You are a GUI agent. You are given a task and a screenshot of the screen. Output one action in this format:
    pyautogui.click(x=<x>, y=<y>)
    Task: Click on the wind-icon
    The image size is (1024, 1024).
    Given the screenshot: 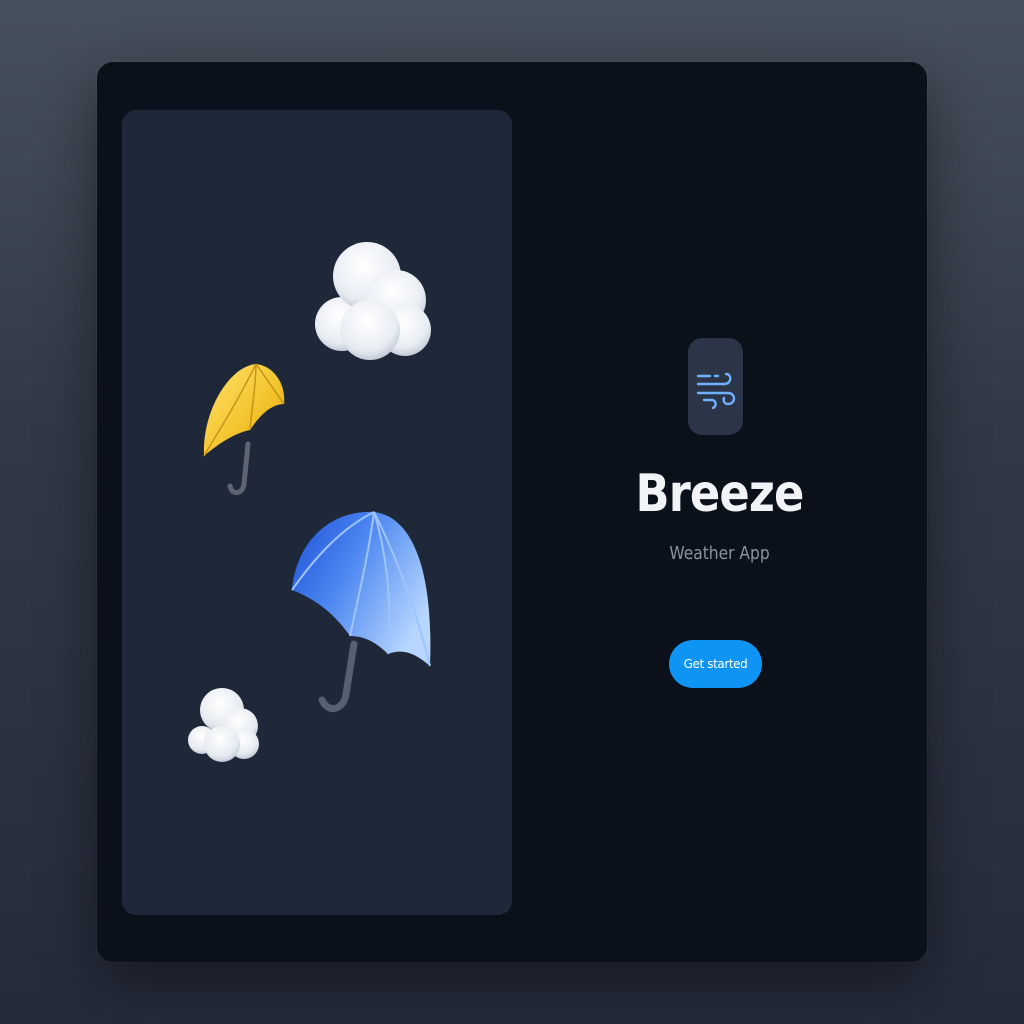 What is the action you would take?
    pyautogui.click(x=715, y=386)
    